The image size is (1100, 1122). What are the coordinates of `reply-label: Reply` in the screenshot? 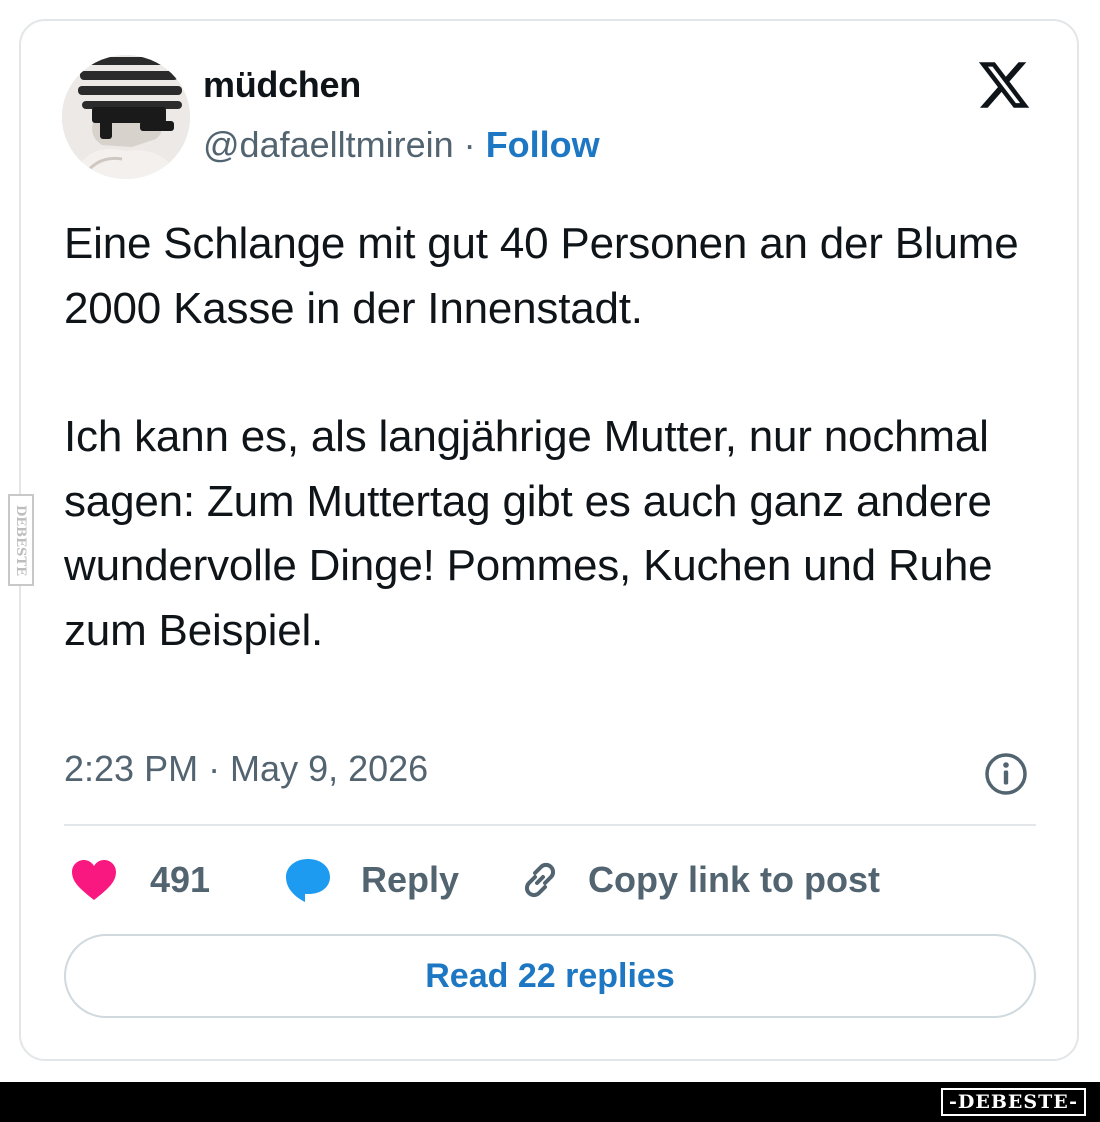 It's located at (410, 879).